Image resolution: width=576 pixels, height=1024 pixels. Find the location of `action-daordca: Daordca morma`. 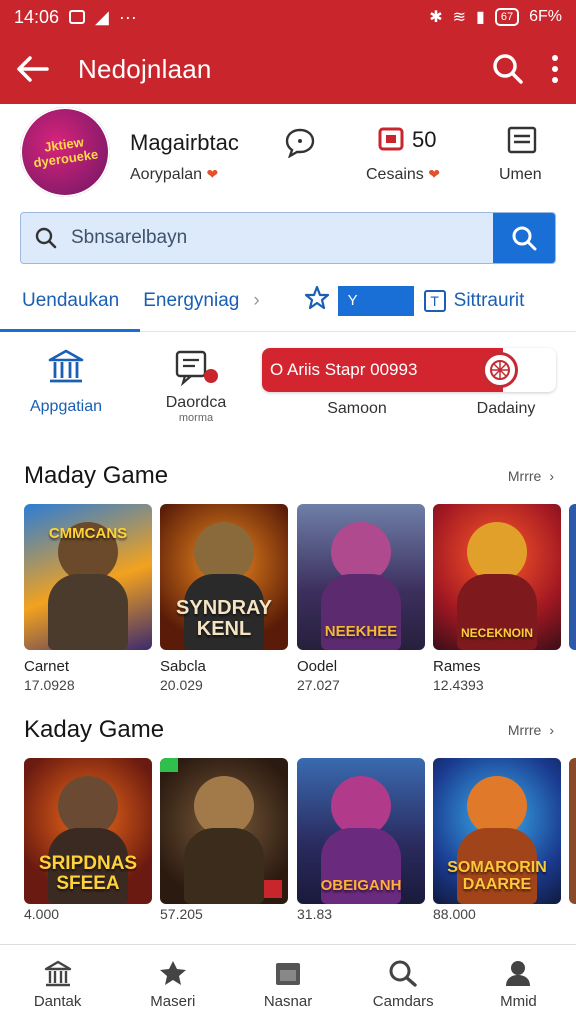

action-daordca: Daordca morma is located at coordinates (196, 386).